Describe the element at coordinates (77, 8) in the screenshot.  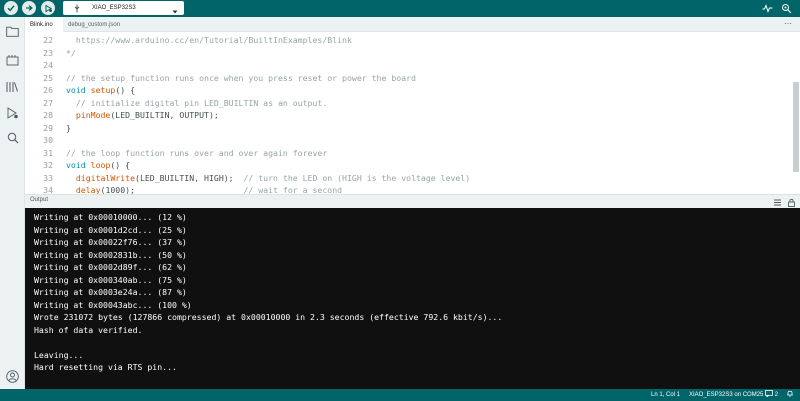
I see `usb-icon` at that location.